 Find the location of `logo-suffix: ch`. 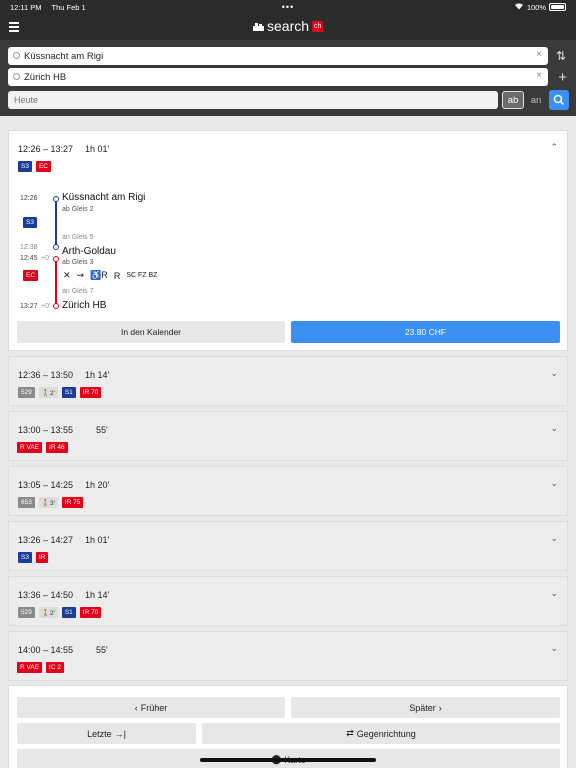

logo-suffix: ch is located at coordinates (318, 26).